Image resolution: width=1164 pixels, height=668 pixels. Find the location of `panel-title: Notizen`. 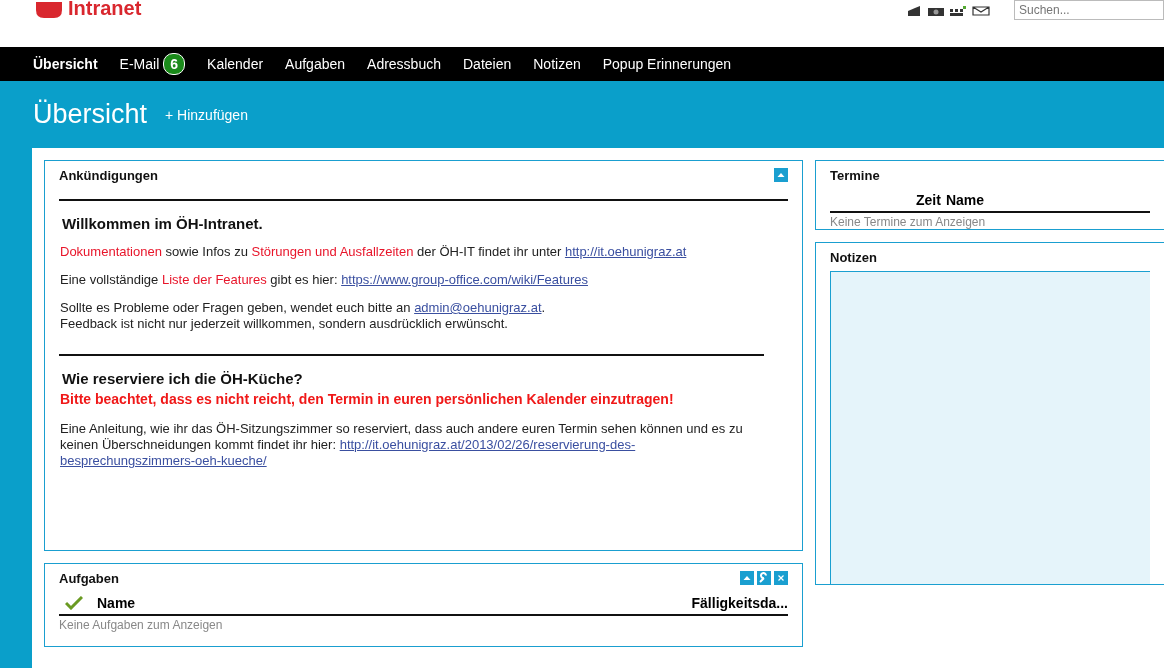

panel-title: Notizen is located at coordinates (853, 257).